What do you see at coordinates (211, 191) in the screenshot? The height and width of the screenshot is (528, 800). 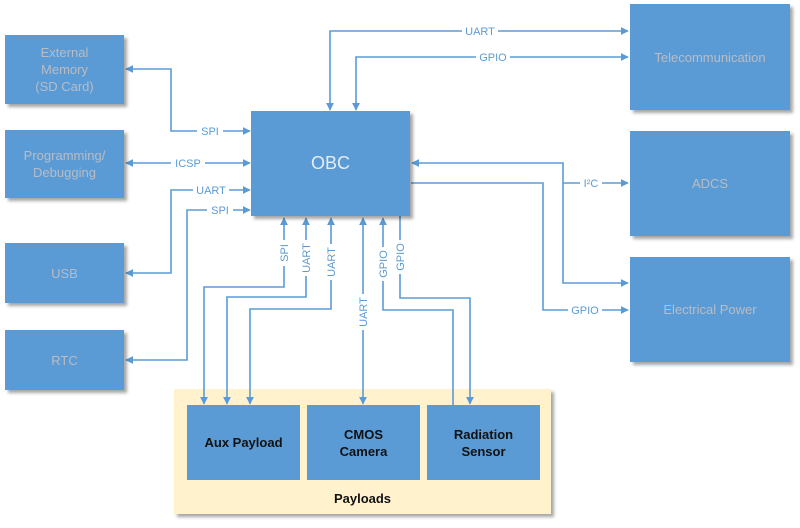 I see `label-uart-usb: UART` at bounding box center [211, 191].